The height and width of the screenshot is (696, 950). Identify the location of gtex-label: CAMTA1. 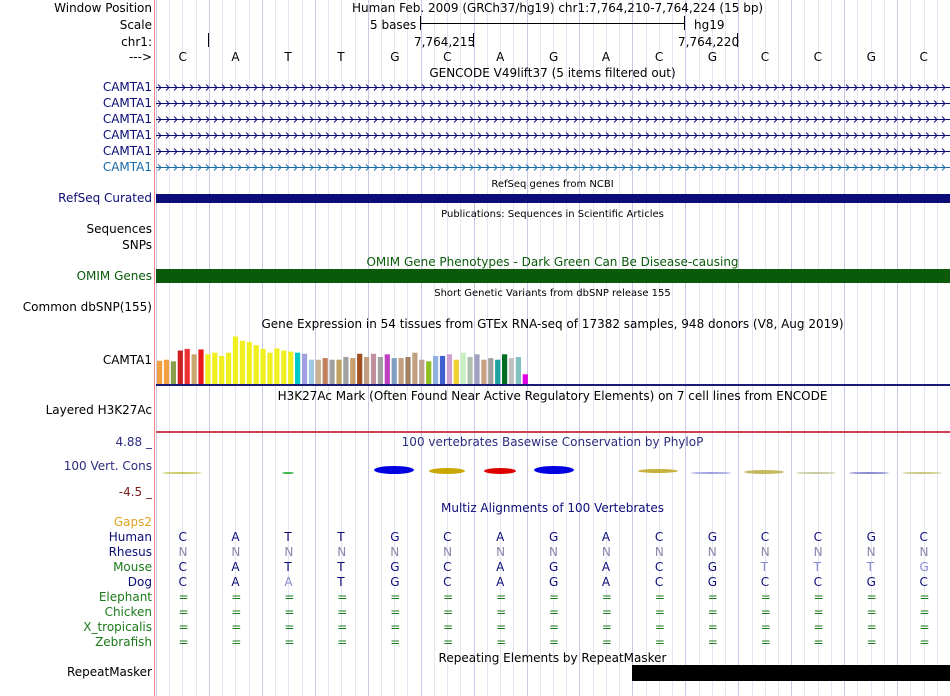
(127, 360).